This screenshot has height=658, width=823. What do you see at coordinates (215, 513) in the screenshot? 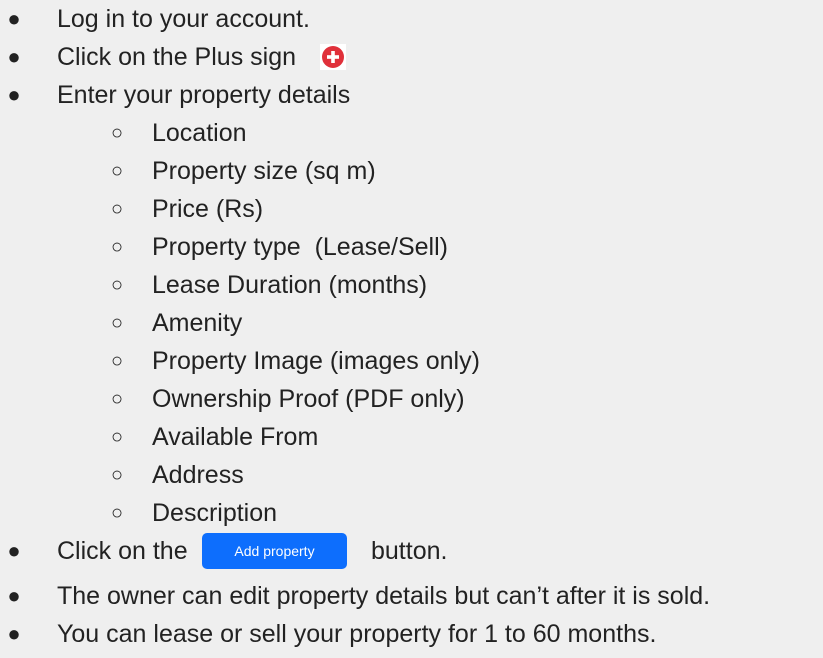
I see `field-label: Description` at bounding box center [215, 513].